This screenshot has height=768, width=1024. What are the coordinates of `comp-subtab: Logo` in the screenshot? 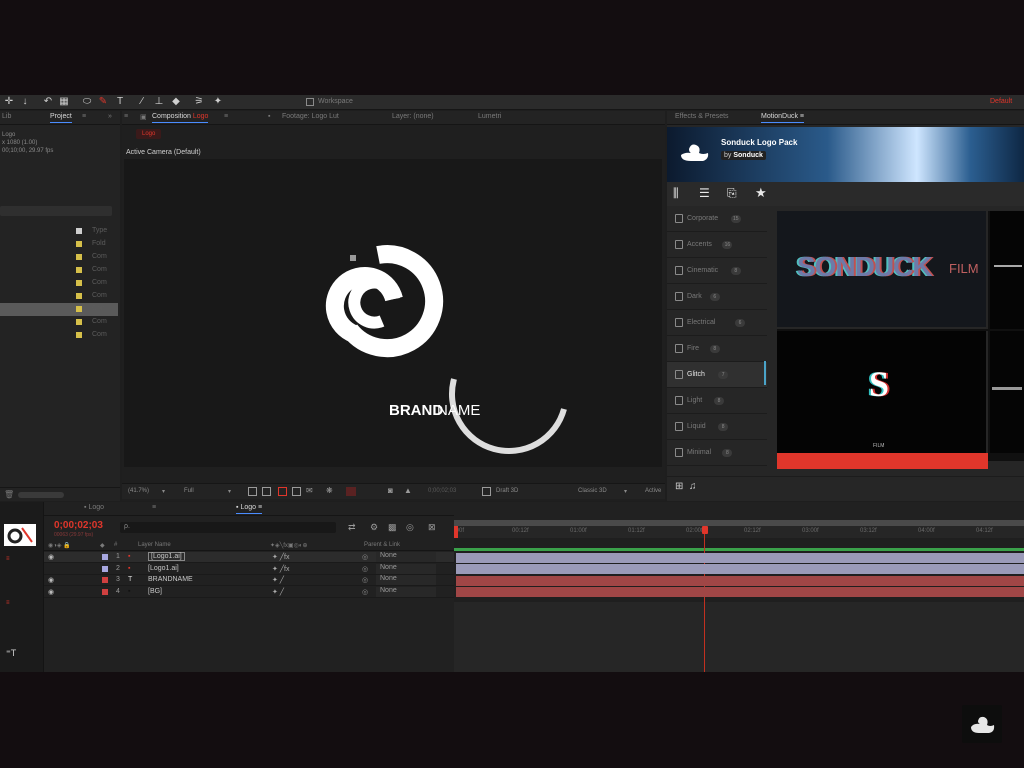 It's located at (149, 134).